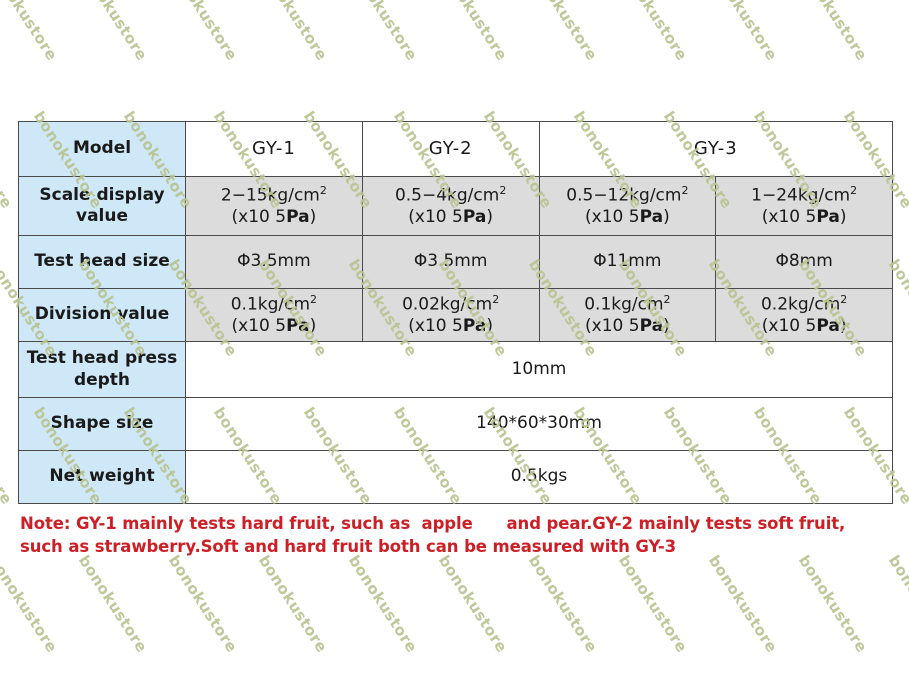  I want to click on model-gy2-label: GY-2, so click(450, 148).